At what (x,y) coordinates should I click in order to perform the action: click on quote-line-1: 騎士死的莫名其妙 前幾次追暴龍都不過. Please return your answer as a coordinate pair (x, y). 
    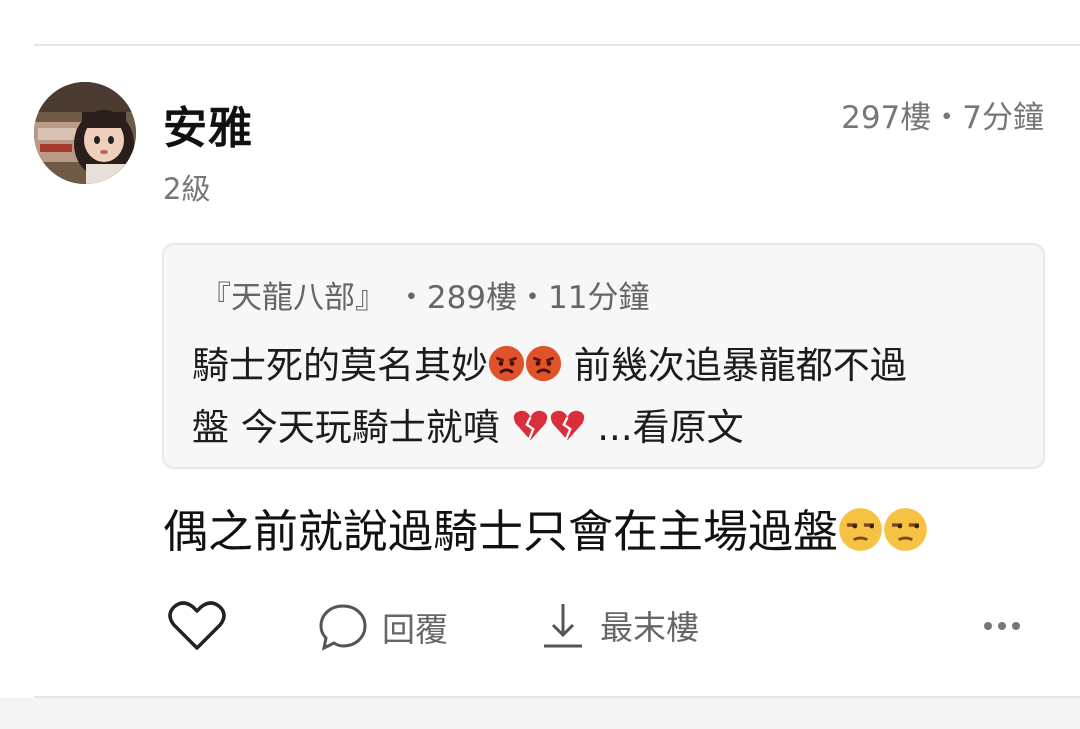
    Looking at the image, I should click on (607, 366).